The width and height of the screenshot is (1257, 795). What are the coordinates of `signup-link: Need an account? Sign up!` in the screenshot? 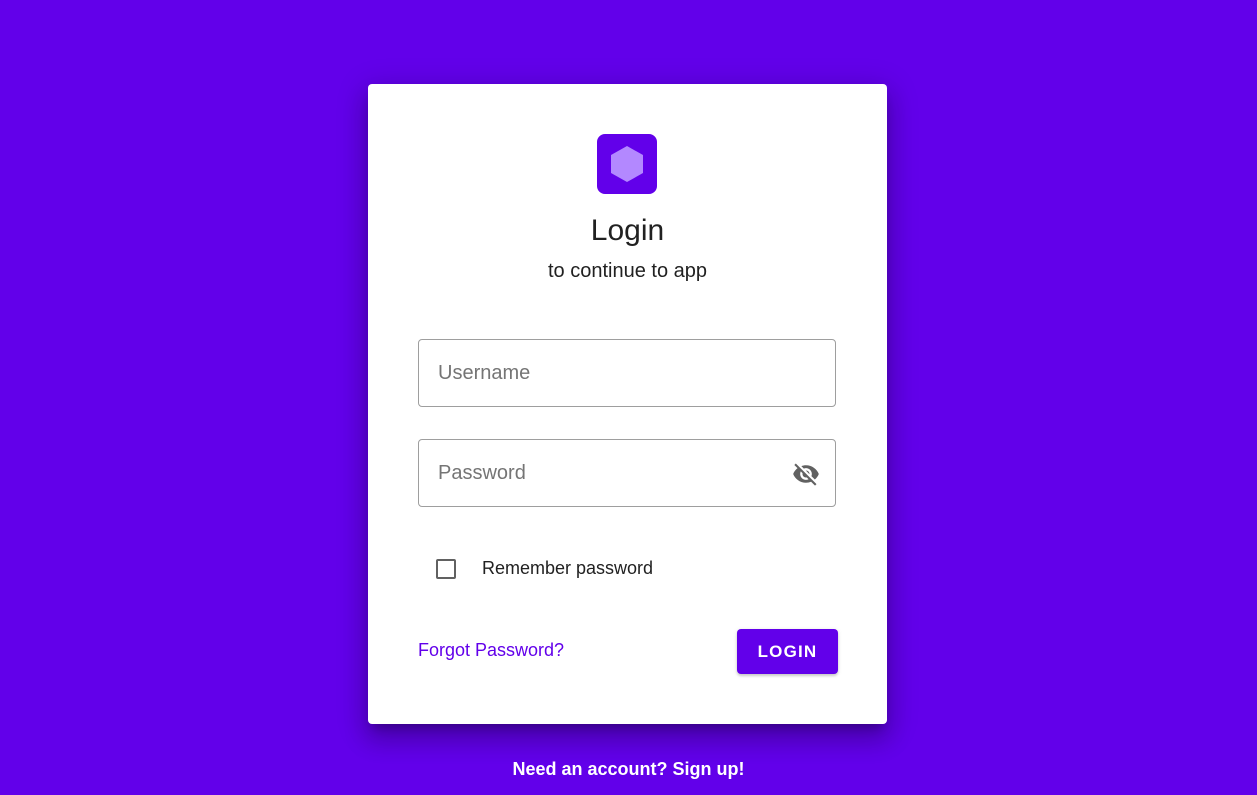 It's located at (628, 769).